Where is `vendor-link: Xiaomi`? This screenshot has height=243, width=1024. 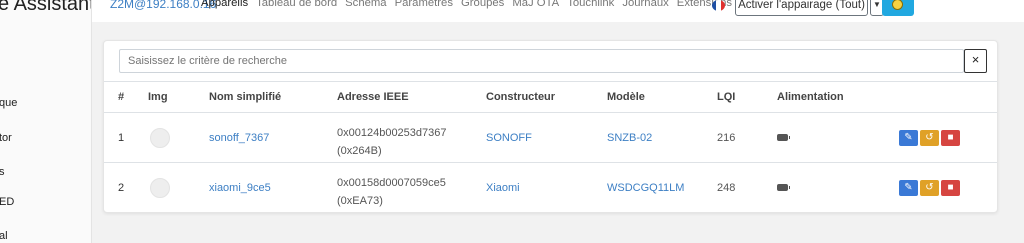 vendor-link: Xiaomi is located at coordinates (503, 188).